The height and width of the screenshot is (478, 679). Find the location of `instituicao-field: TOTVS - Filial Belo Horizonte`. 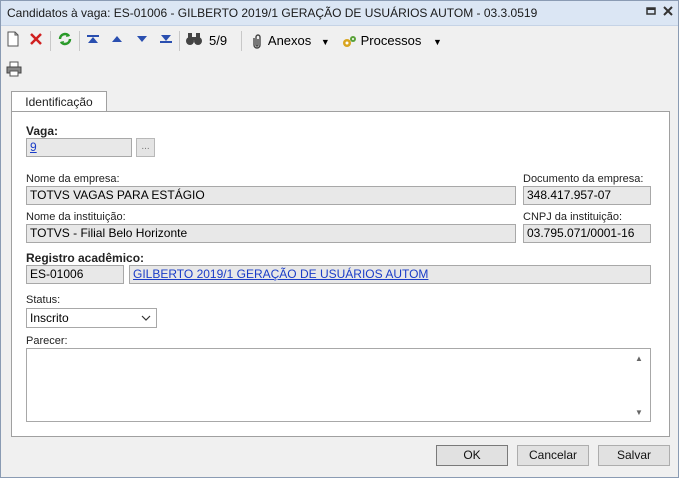

instituicao-field: TOTVS - Filial Belo Horizonte is located at coordinates (271, 233).